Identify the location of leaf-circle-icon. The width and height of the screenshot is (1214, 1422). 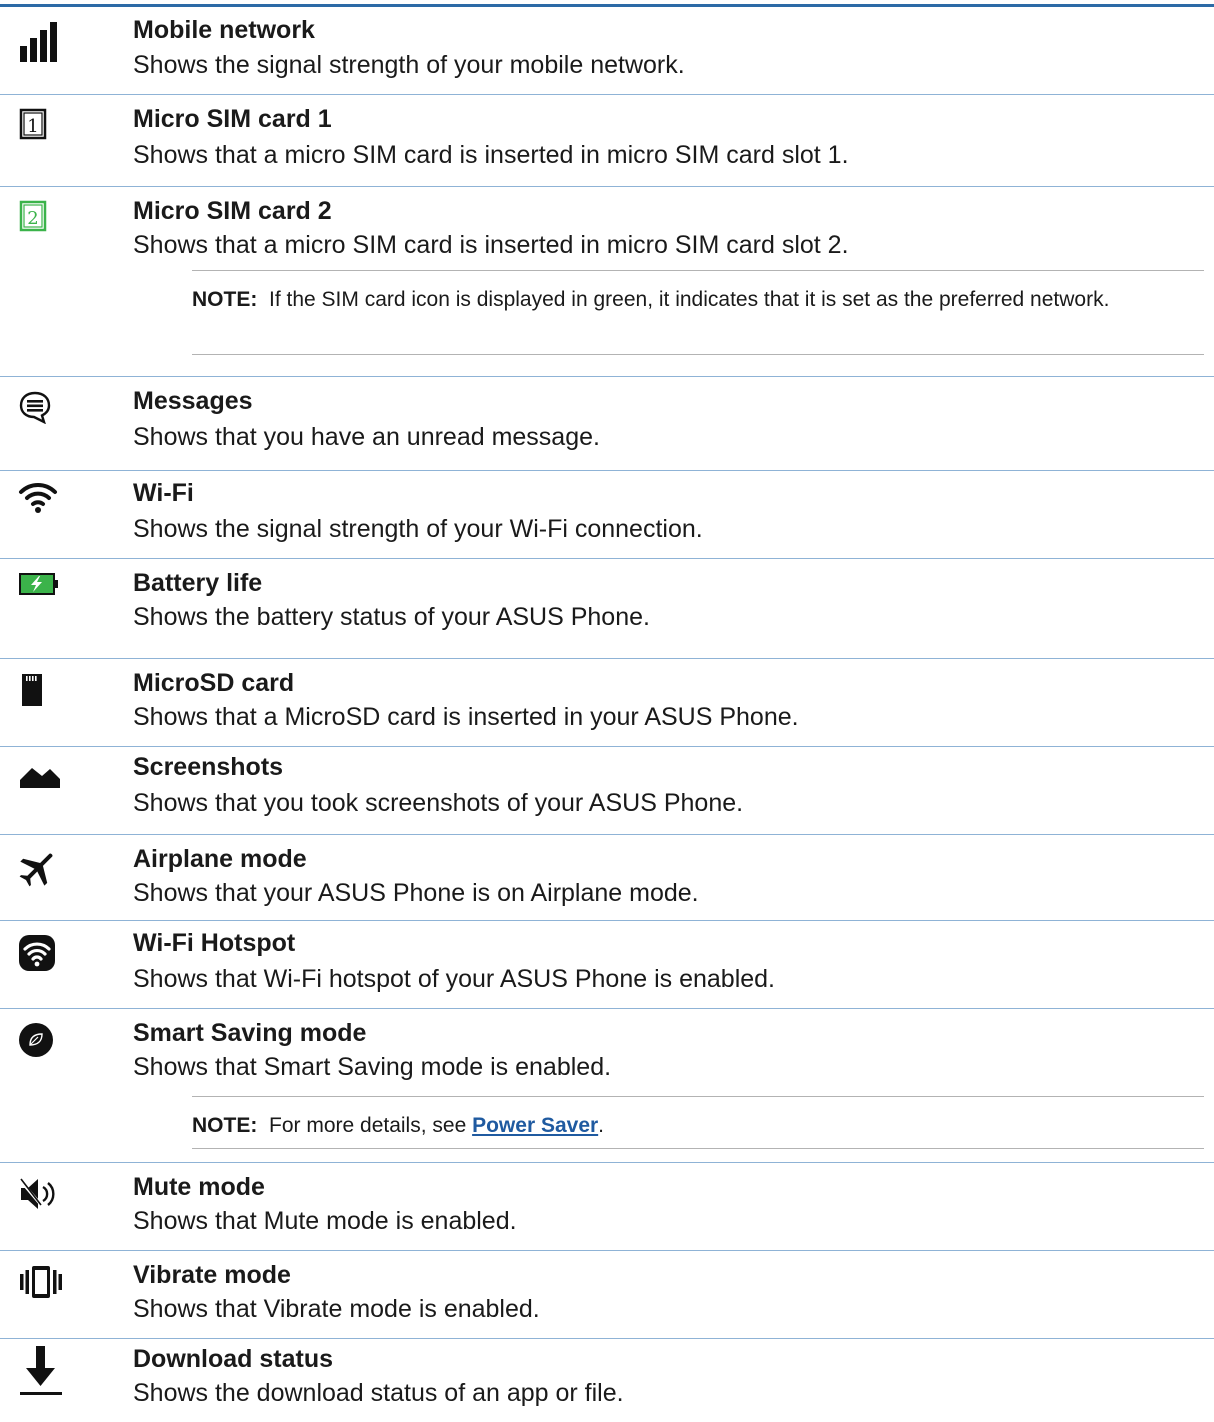
(42, 1044).